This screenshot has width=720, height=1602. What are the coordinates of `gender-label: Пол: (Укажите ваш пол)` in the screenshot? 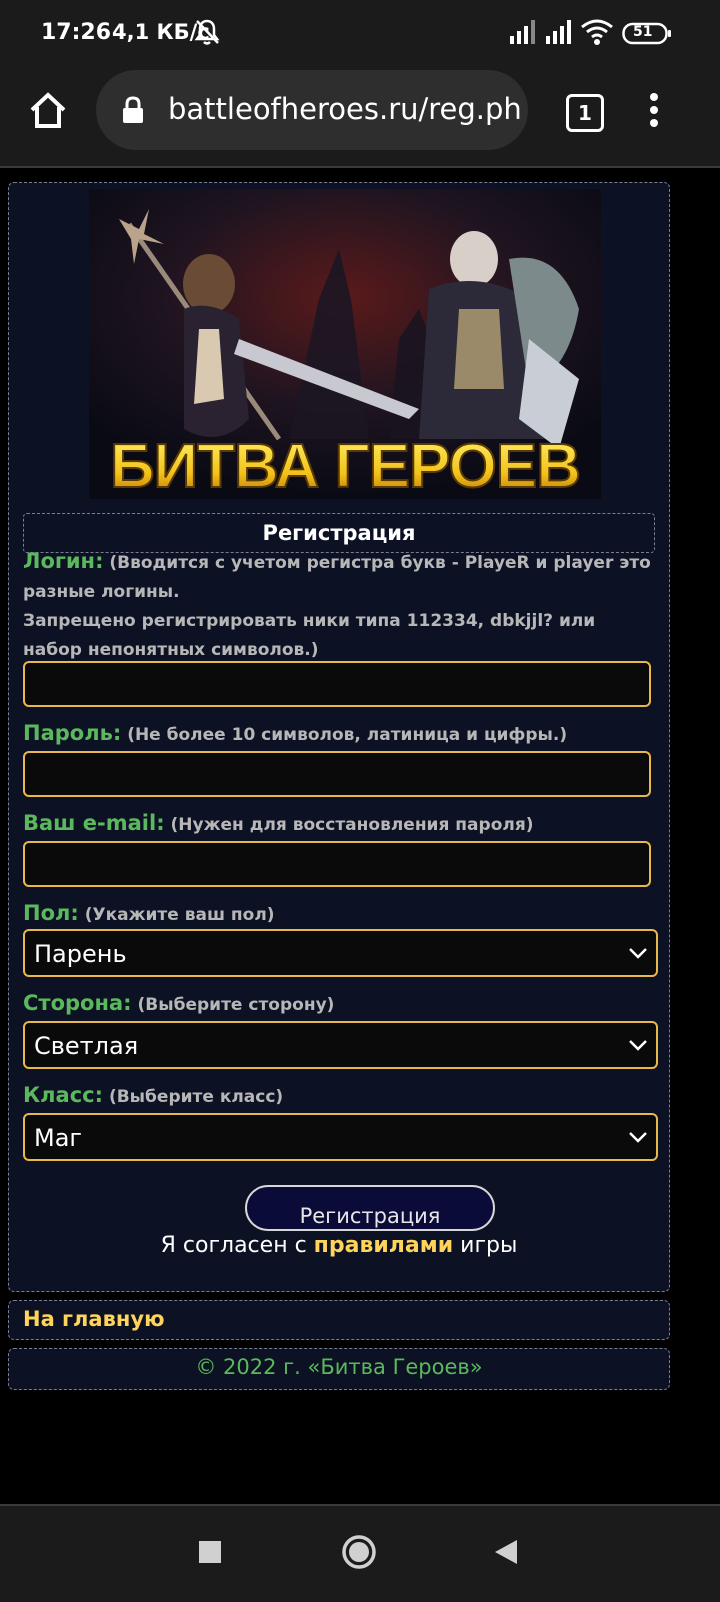 It's located at (338, 914).